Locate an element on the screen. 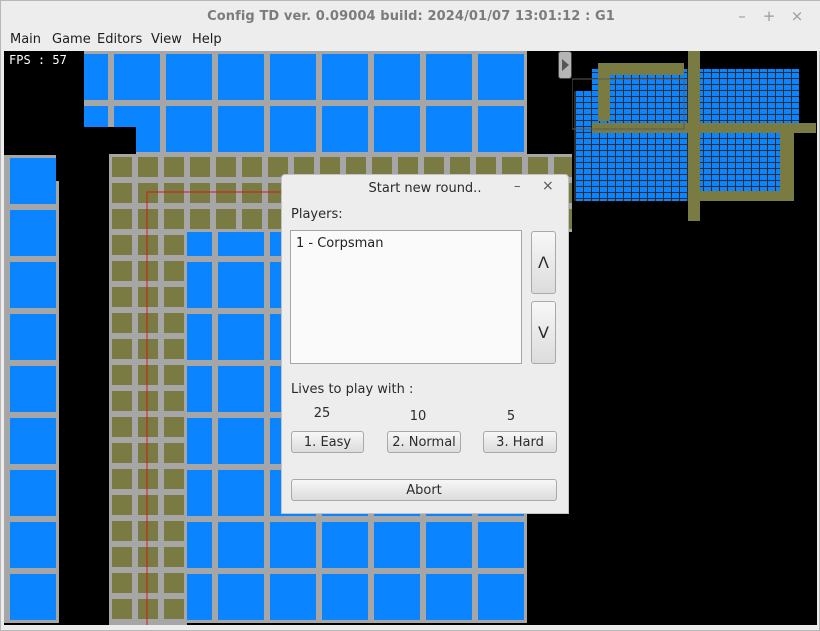 The height and width of the screenshot is (631, 820). minimize-window-button: – is located at coordinates (742, 16).